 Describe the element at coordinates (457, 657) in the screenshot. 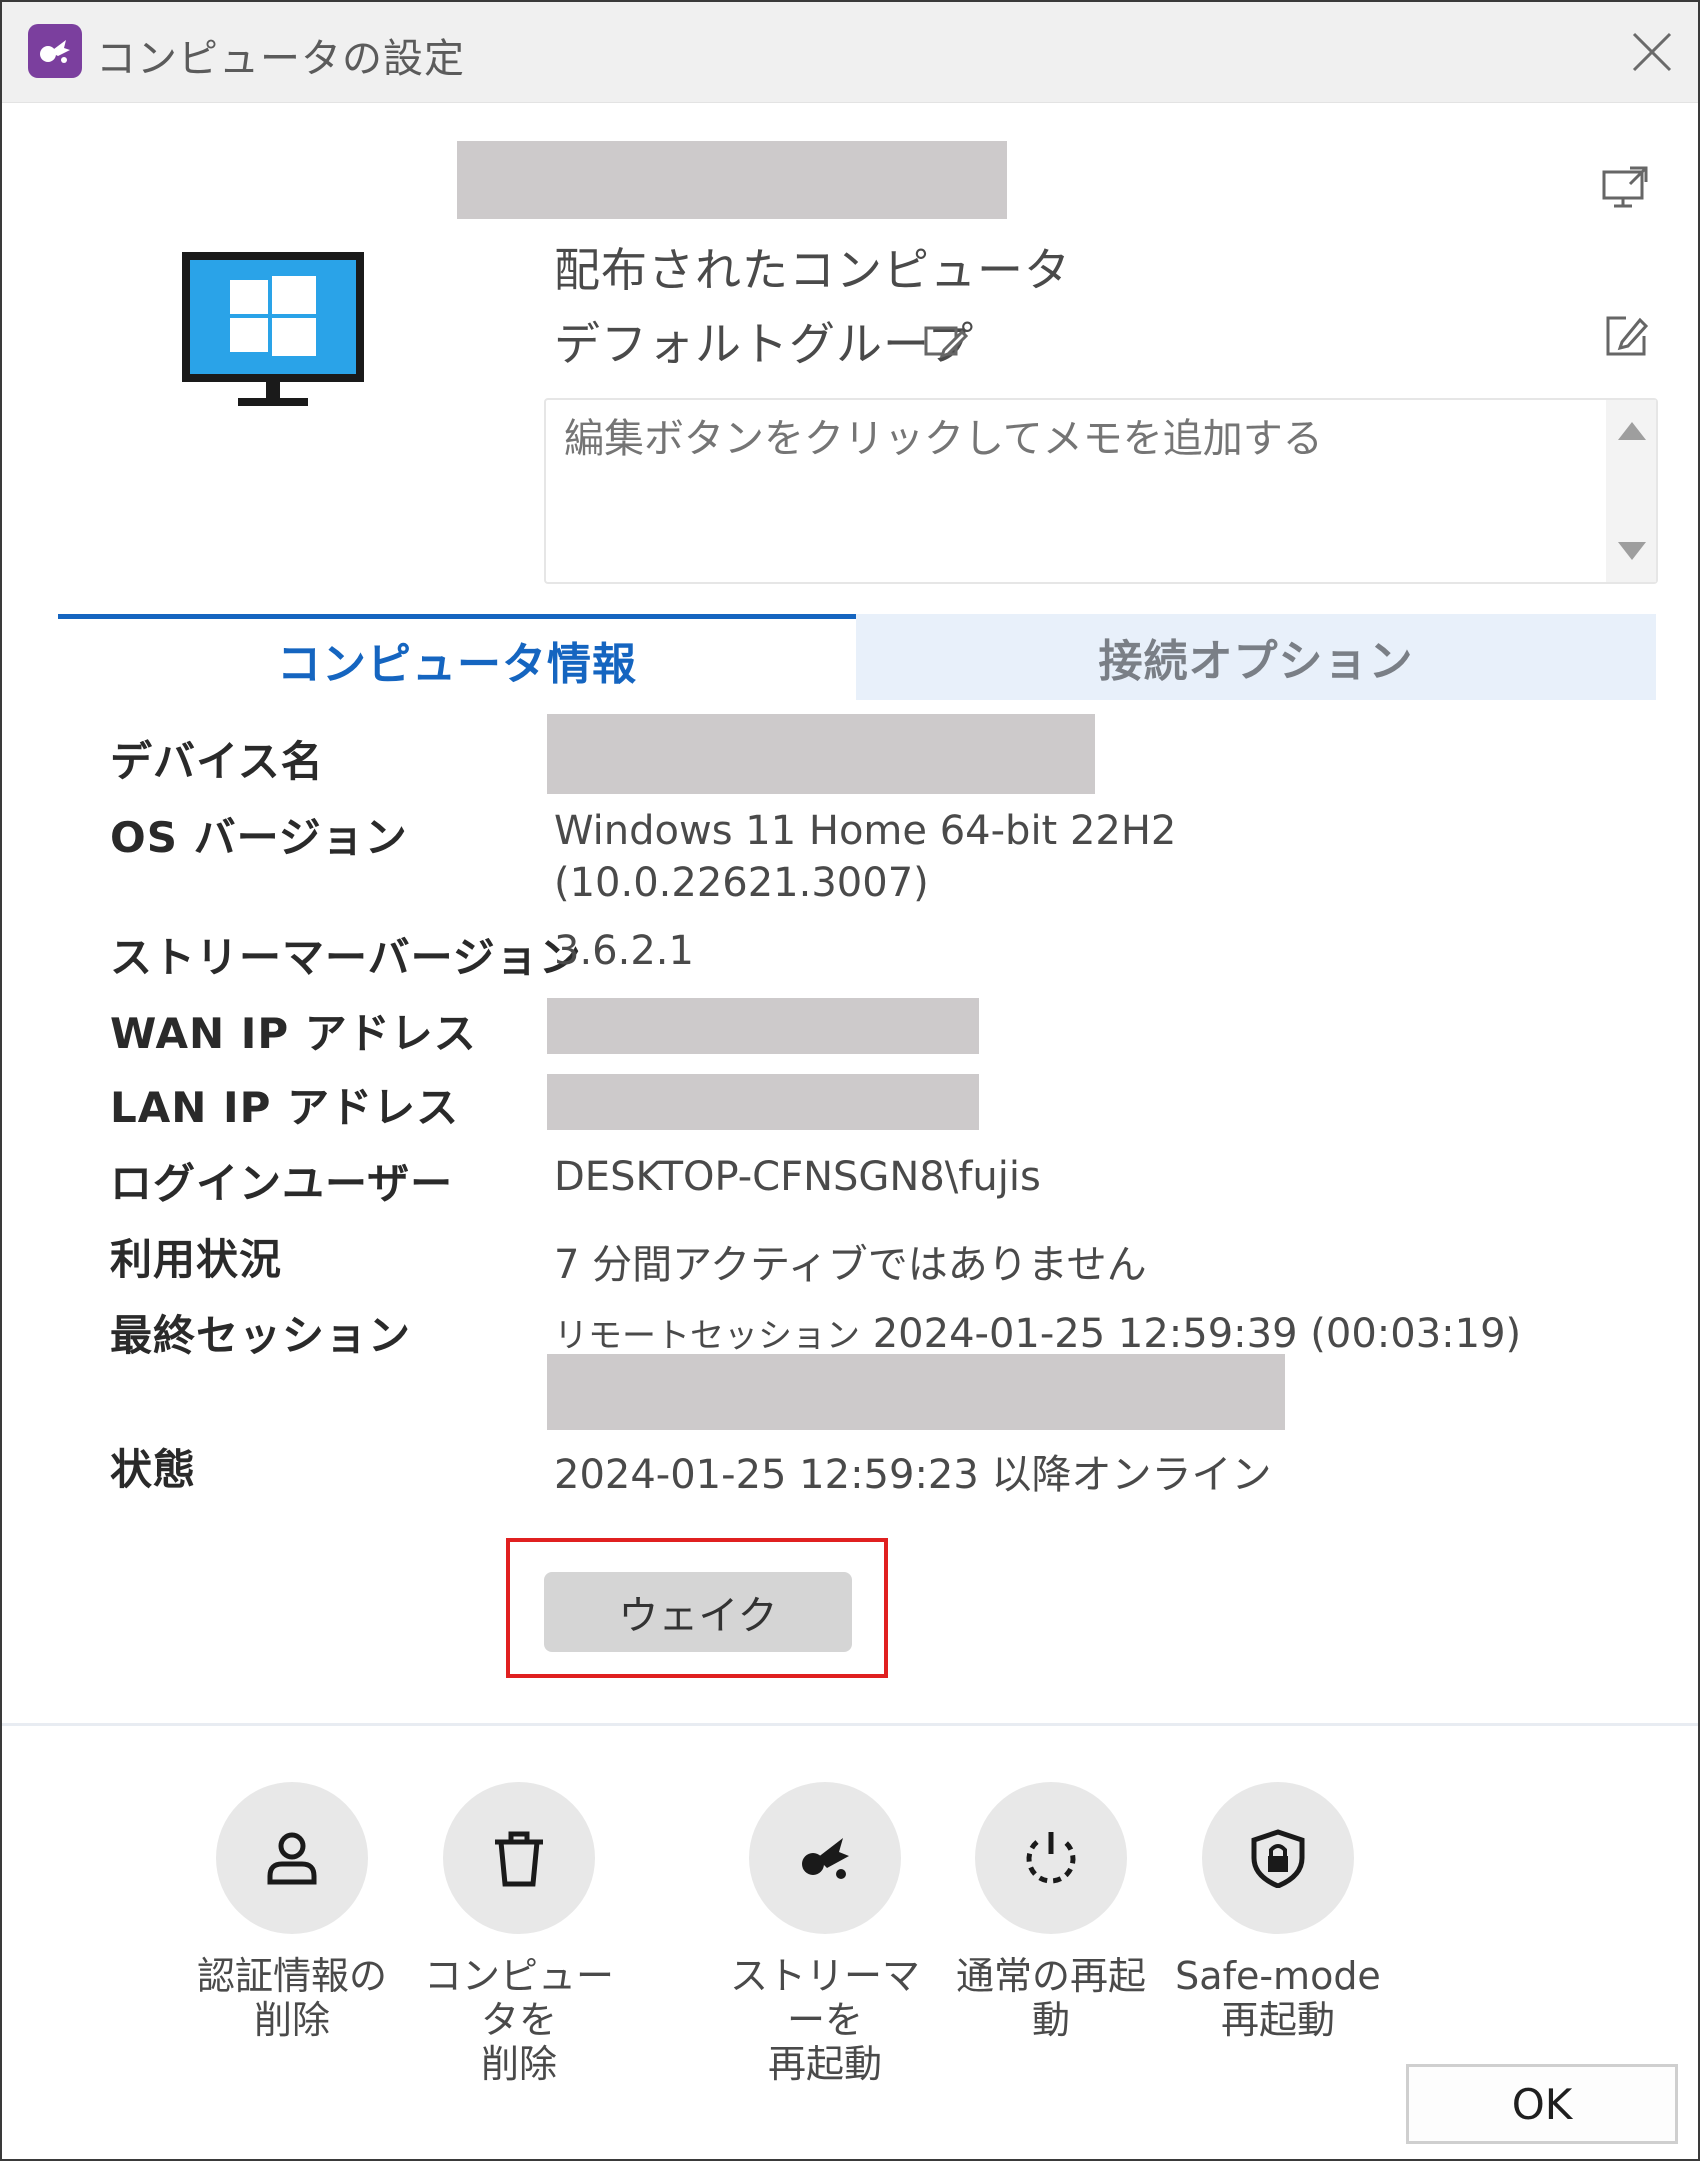

I see `tab-computer-info: コンピュータ情報` at that location.